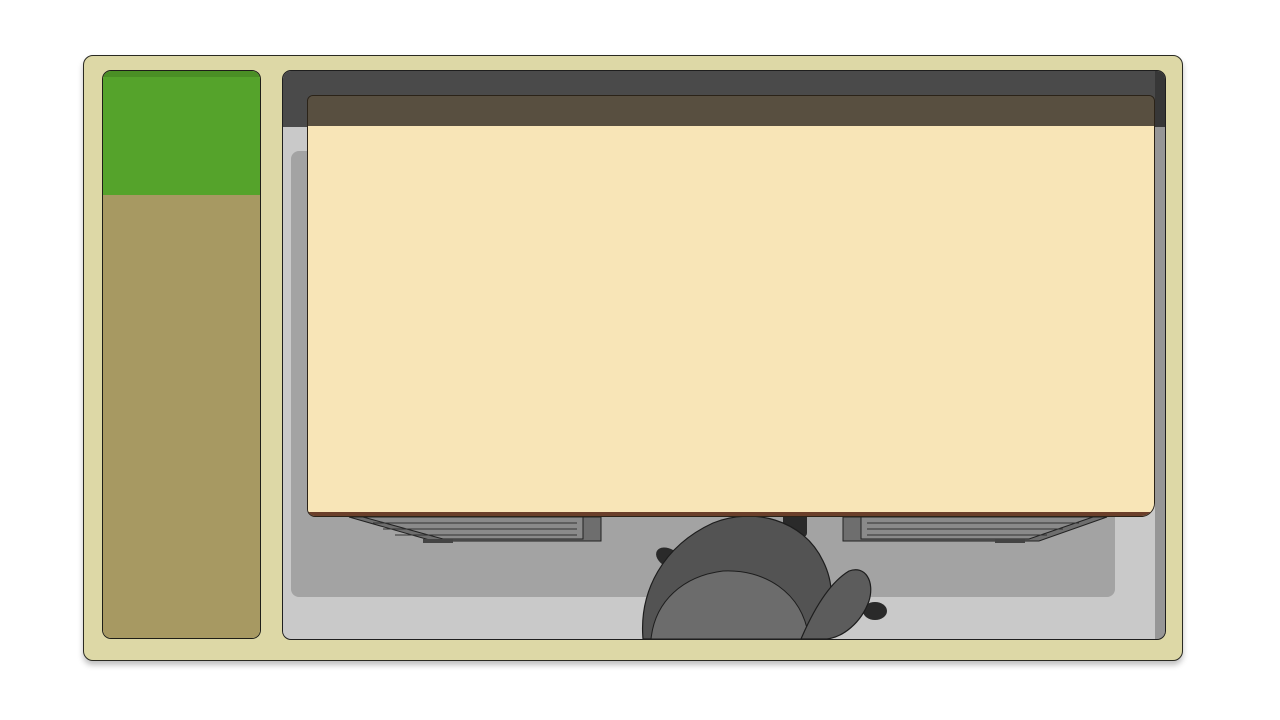  I want to click on right-drawer-unit, so click(975, 529).